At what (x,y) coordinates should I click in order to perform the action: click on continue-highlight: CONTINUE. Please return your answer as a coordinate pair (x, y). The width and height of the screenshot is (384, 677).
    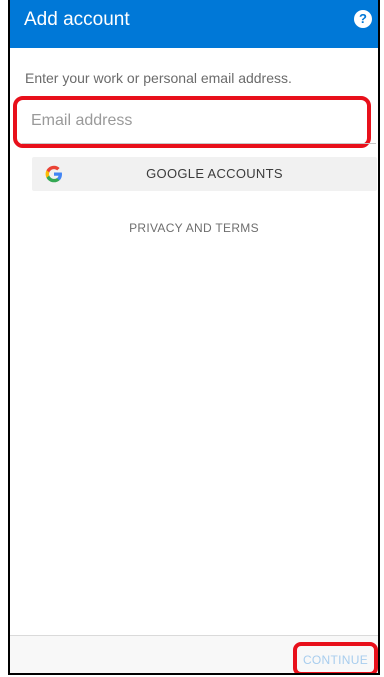
    Looking at the image, I should click on (335, 657).